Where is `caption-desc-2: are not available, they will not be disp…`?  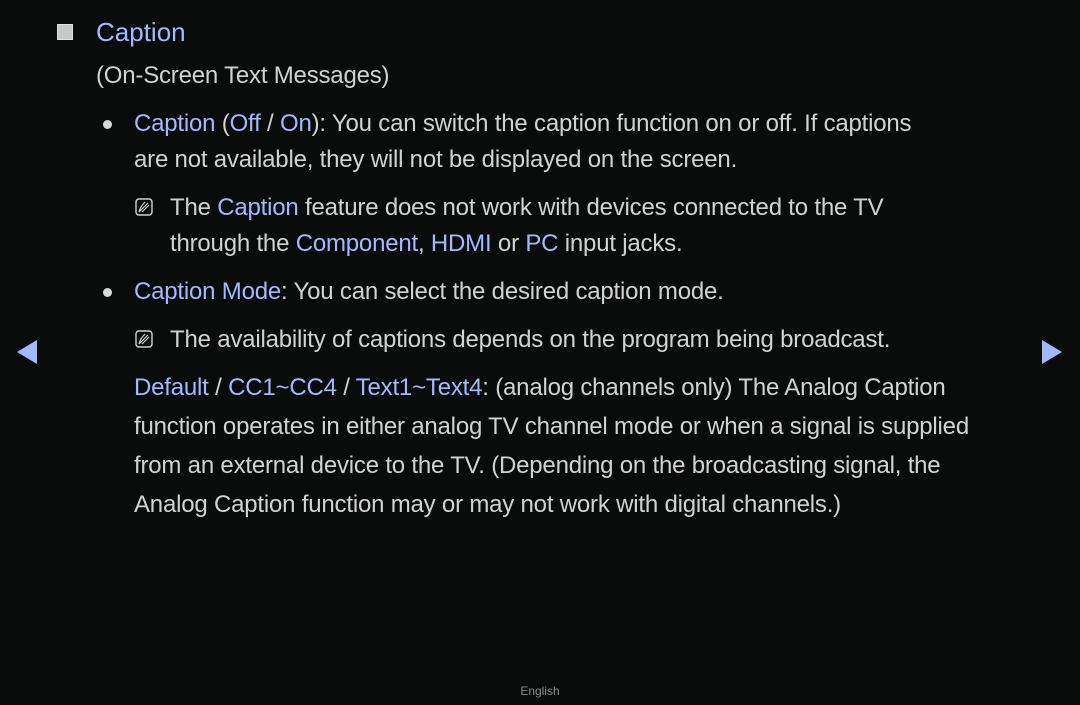
caption-desc-2: are not available, they will not be disp… is located at coordinates (436, 159).